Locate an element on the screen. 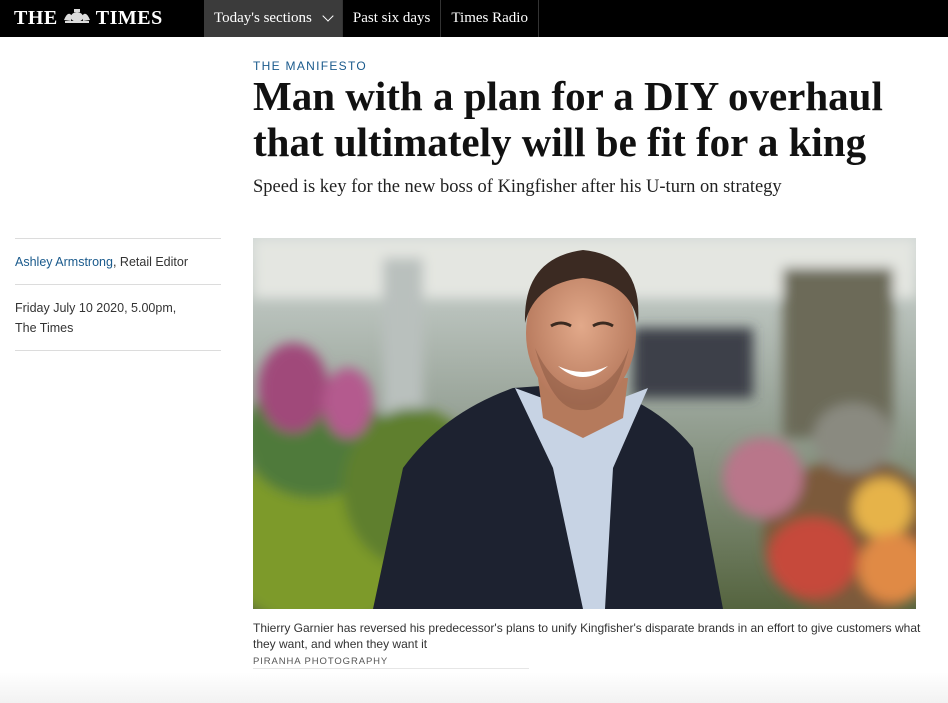  article-kicker: THE MANIFESTO is located at coordinates (310, 66).